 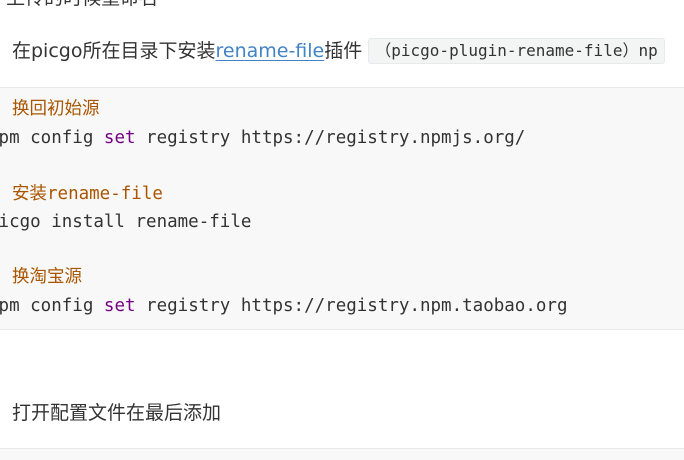 What do you see at coordinates (47, 277) in the screenshot?
I see `code-comment-taobao-registry: 换淘宝源` at bounding box center [47, 277].